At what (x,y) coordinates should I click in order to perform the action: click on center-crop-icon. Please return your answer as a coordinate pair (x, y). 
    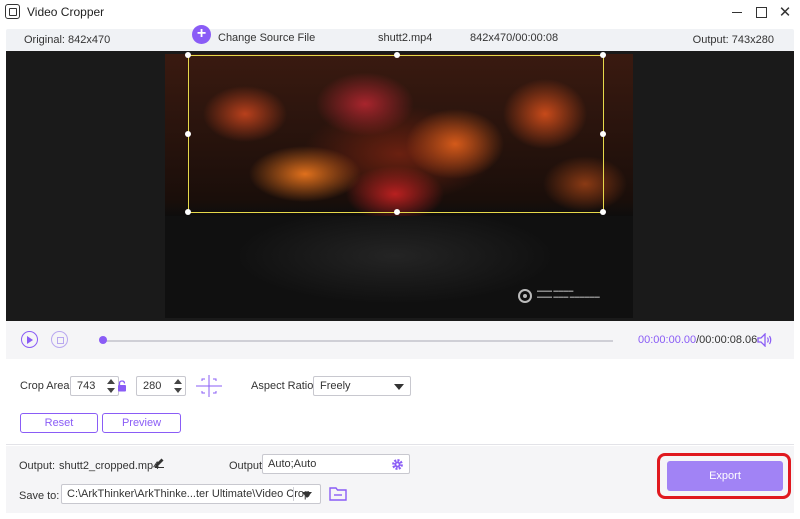
    Looking at the image, I should click on (209, 386).